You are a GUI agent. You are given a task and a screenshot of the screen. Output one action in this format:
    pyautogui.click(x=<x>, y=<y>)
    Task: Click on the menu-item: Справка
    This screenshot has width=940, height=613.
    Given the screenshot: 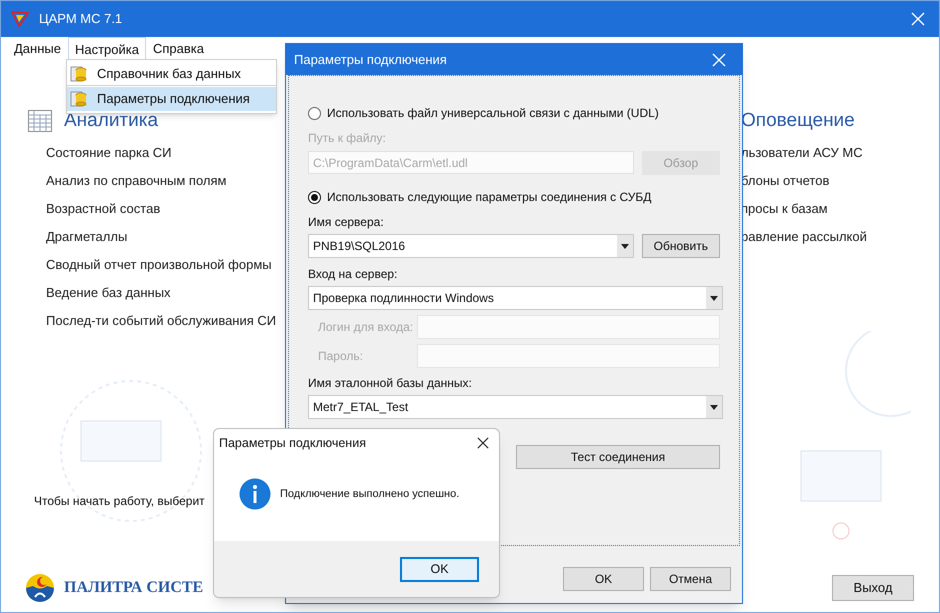 What is the action you would take?
    pyautogui.click(x=178, y=49)
    